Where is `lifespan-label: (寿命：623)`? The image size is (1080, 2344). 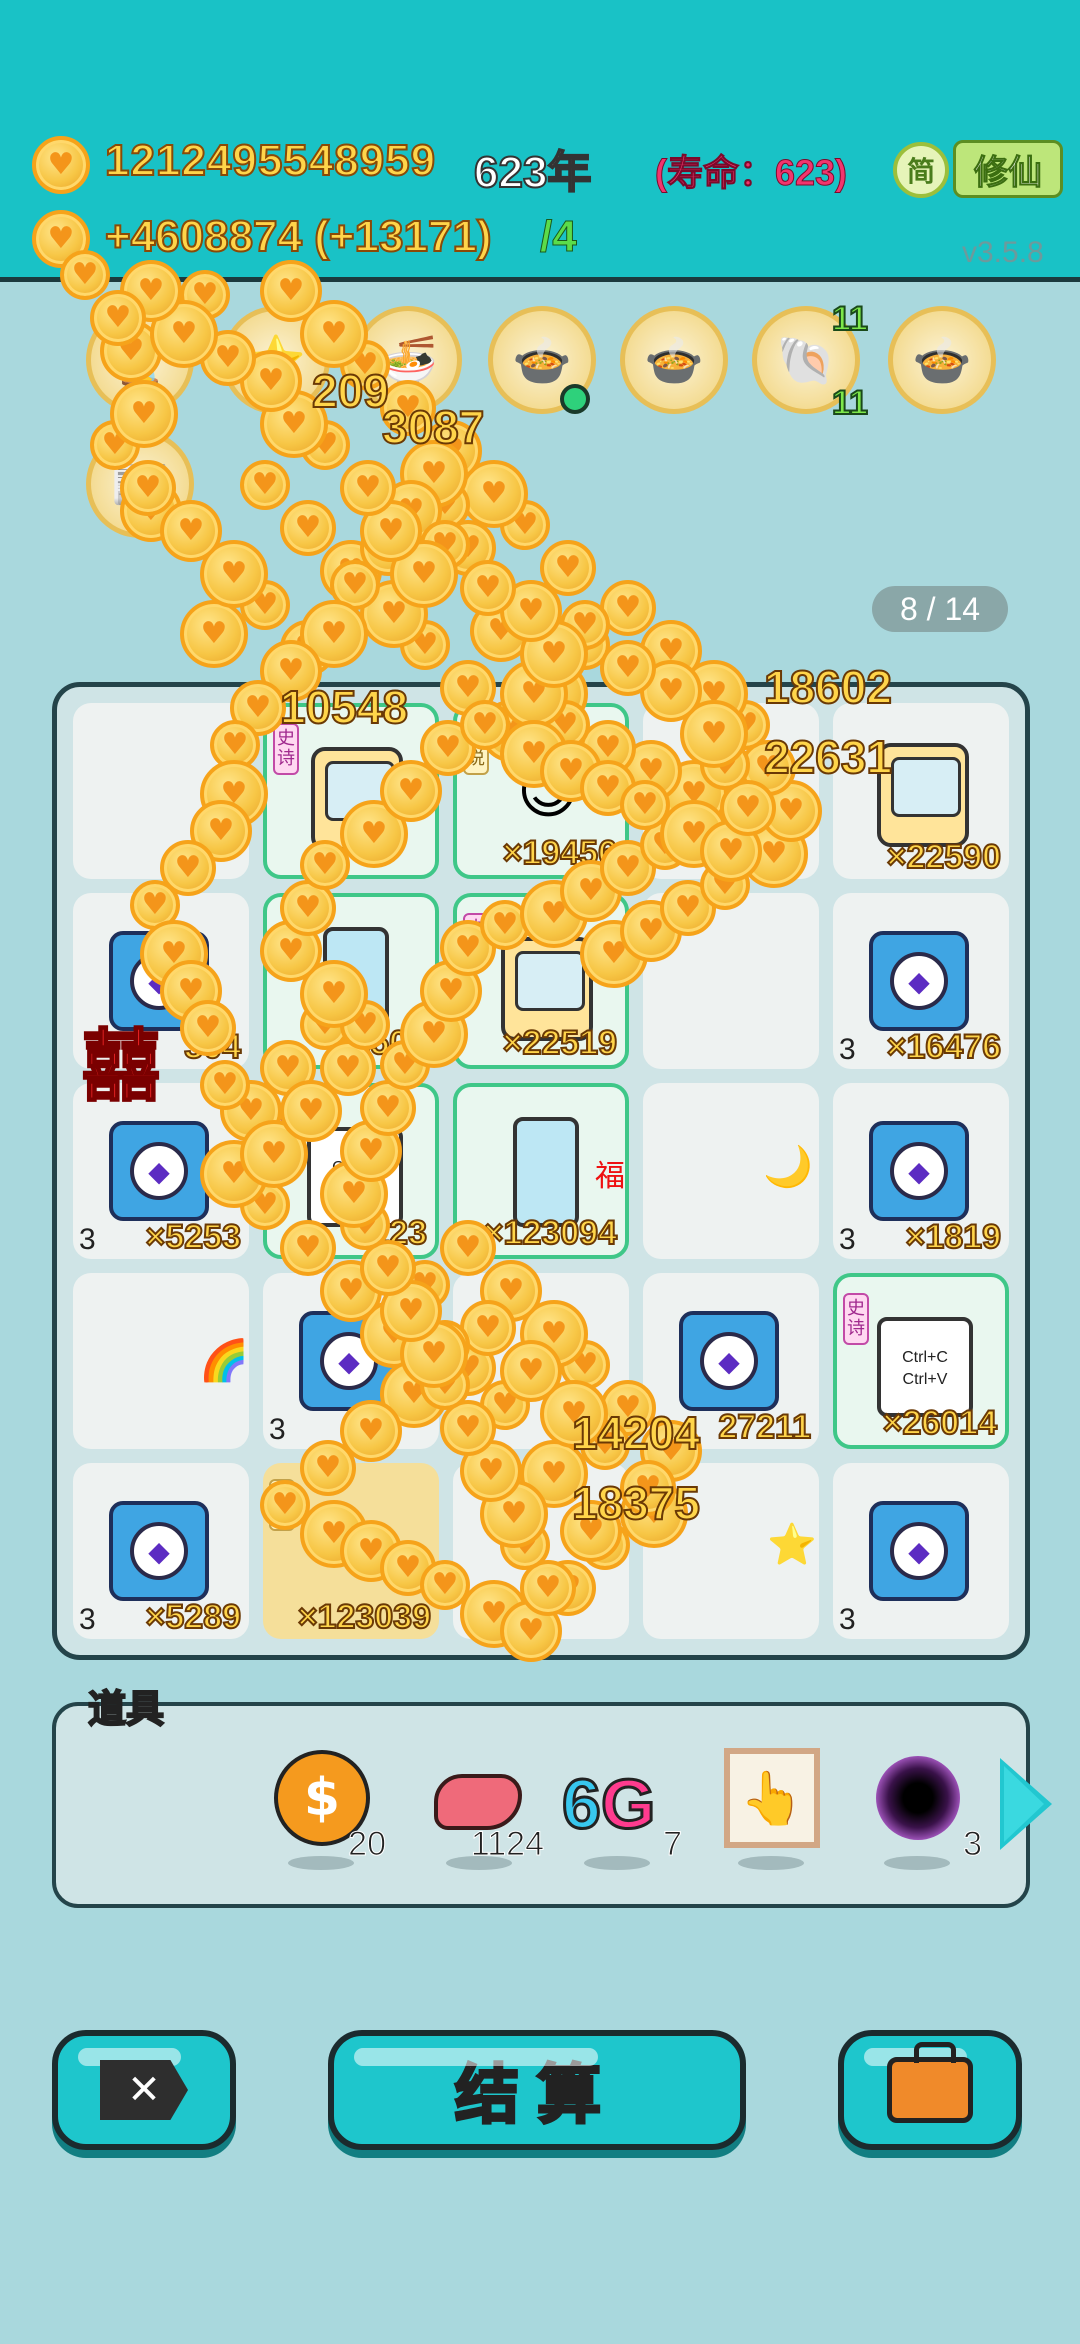 lifespan-label: (寿命：623) is located at coordinates (751, 173).